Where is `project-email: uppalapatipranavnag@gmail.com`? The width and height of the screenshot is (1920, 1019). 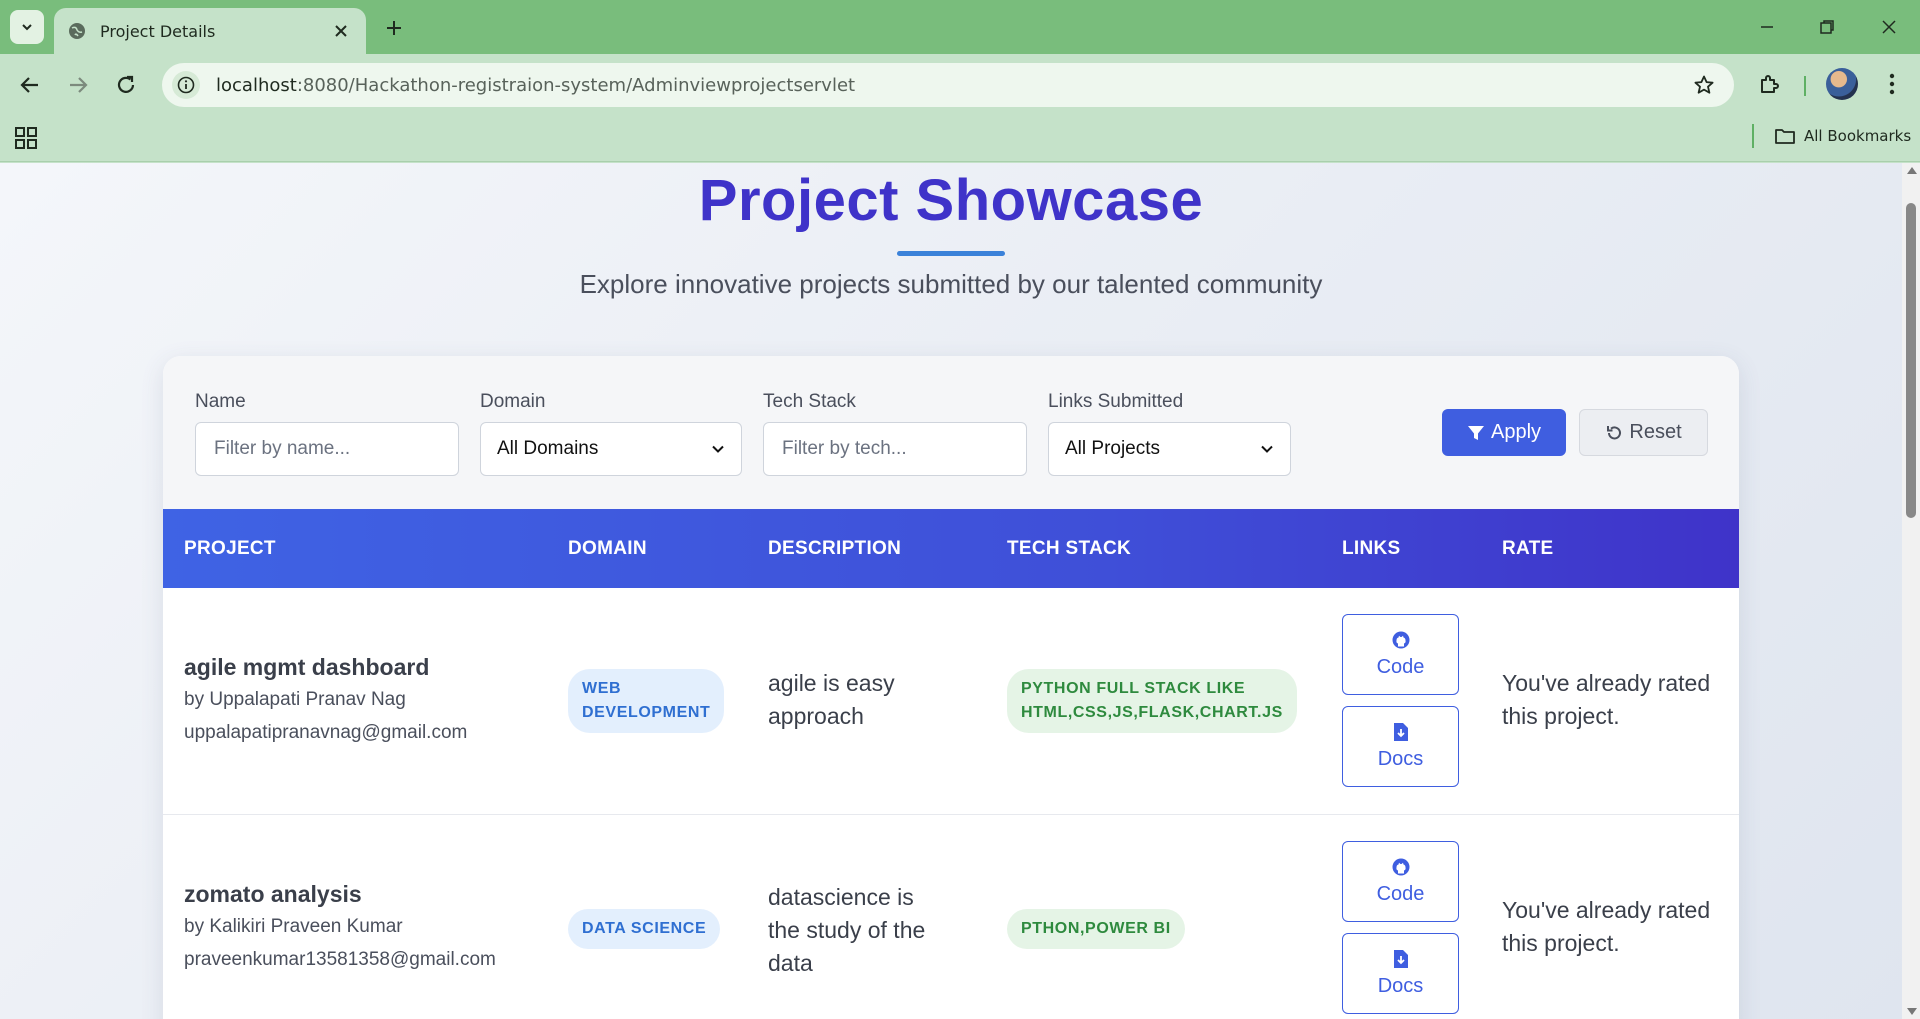 project-email: uppalapatipranavnag@gmail.com is located at coordinates (326, 732).